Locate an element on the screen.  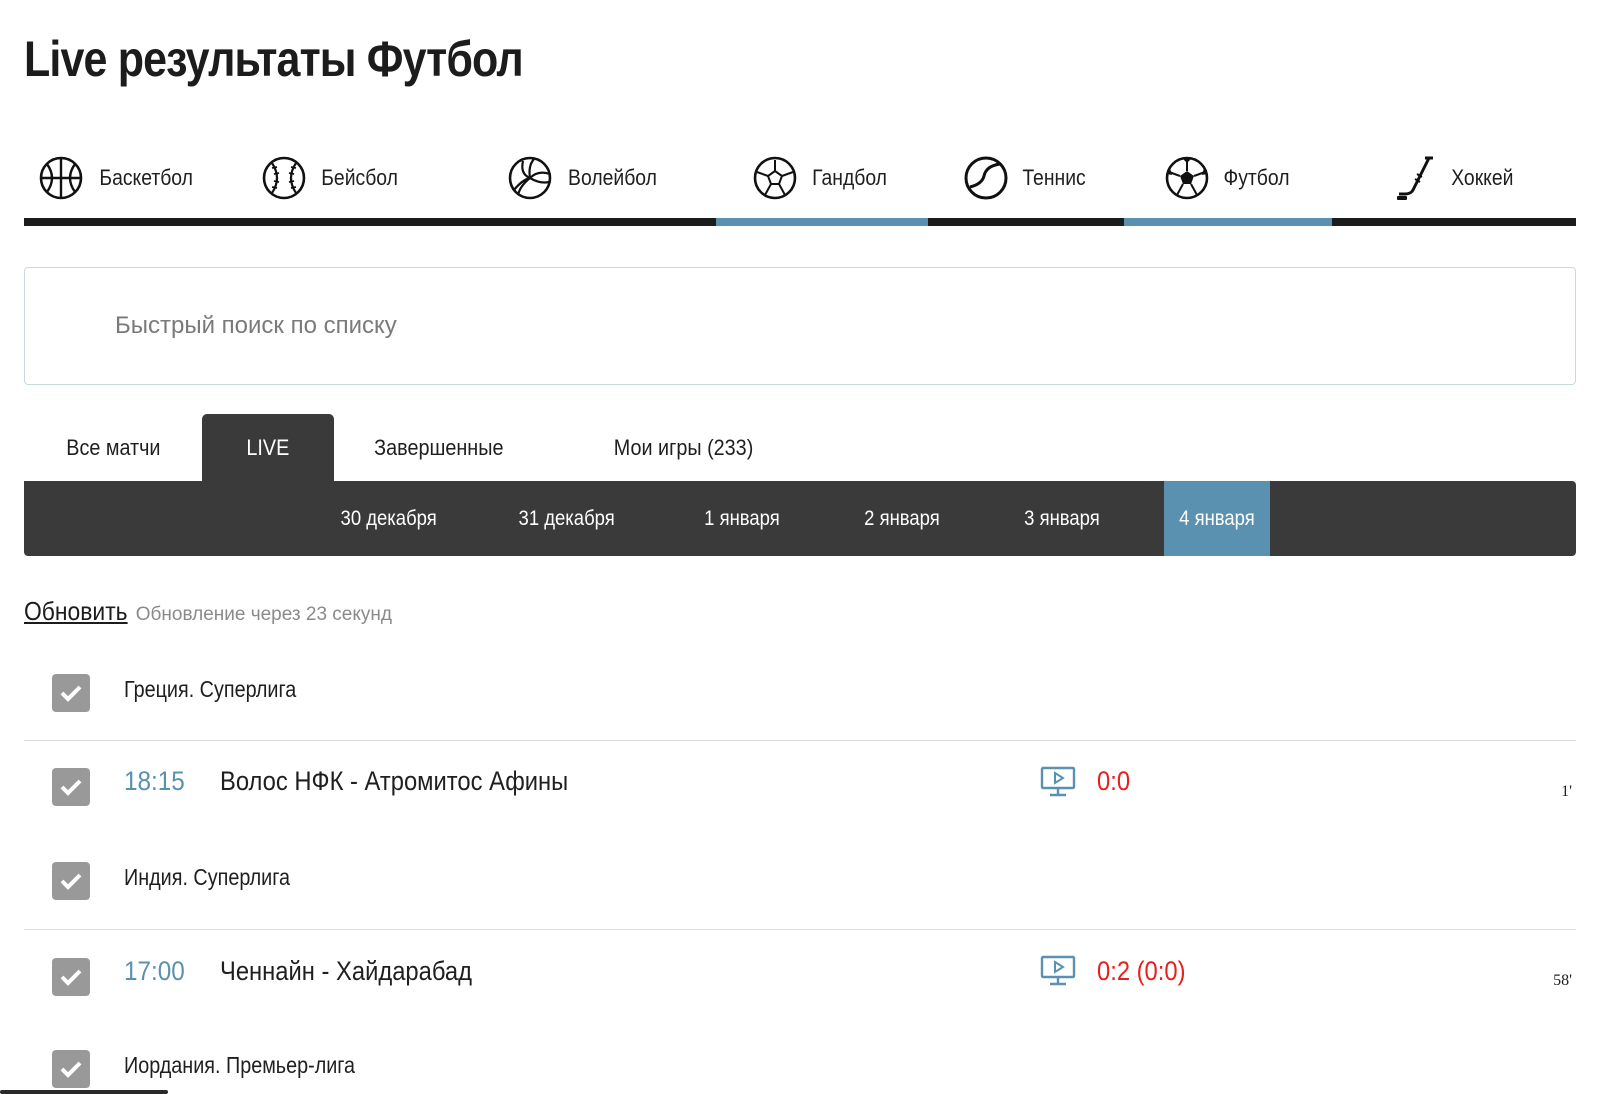
date-jan-4: 4 января is located at coordinates (1217, 518).